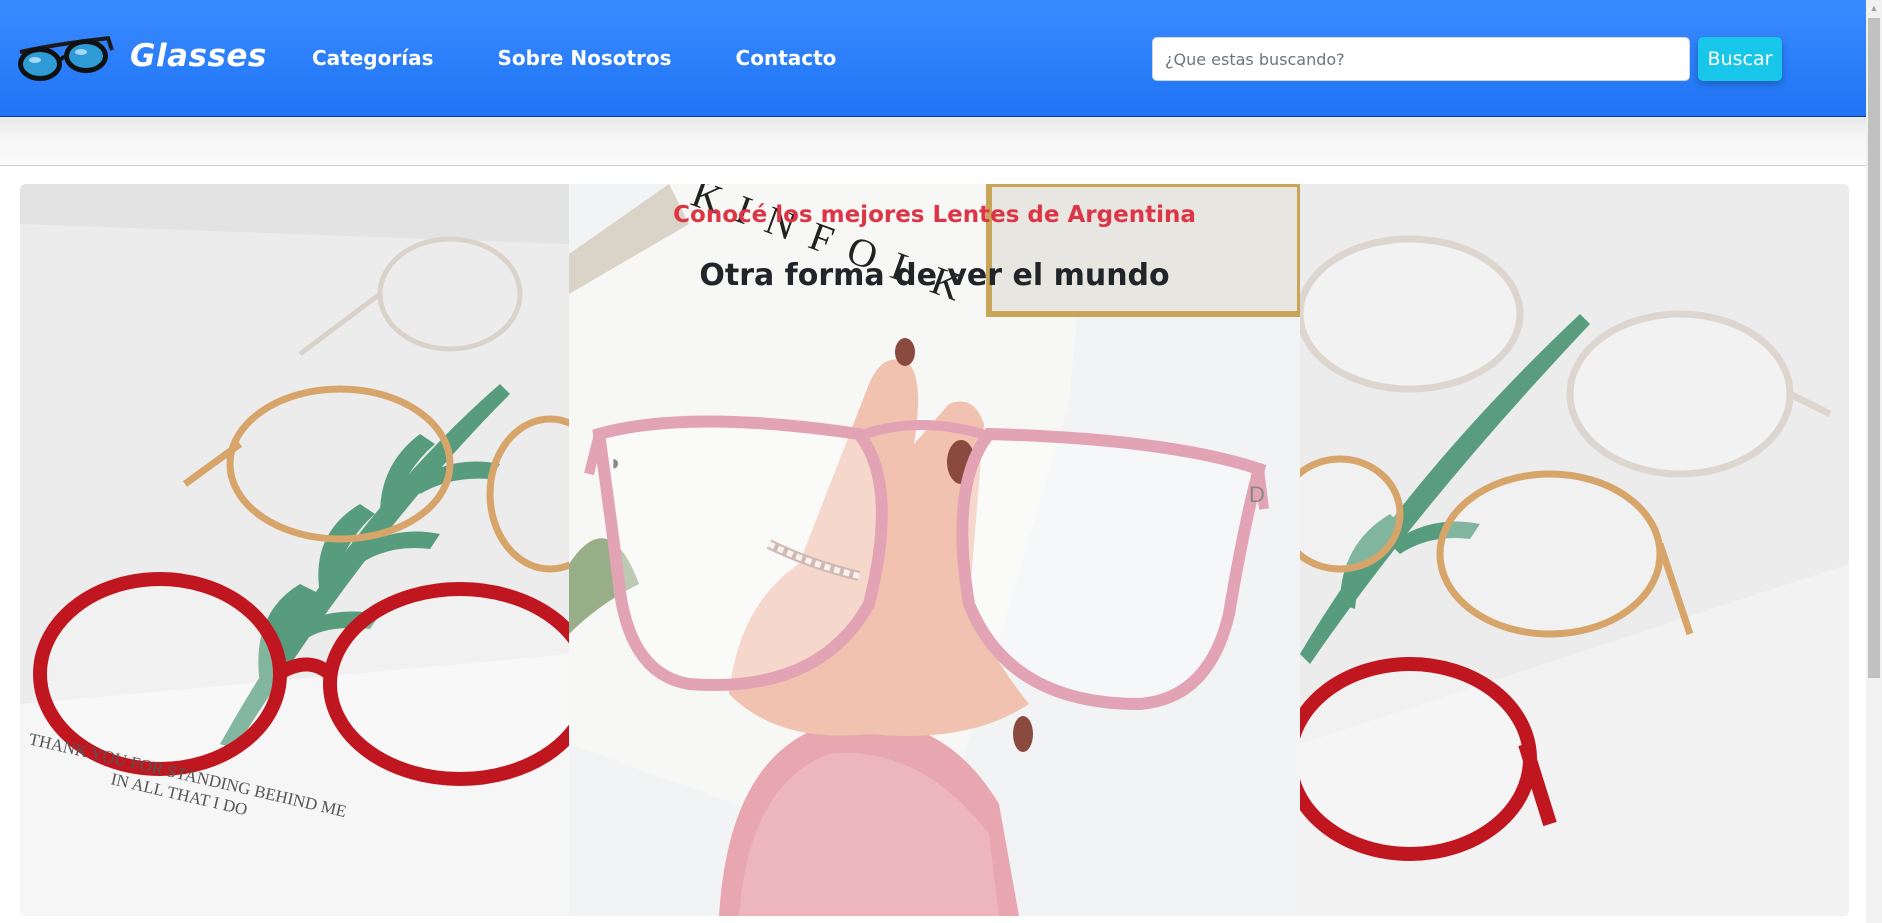 Image resolution: width=1882 pixels, height=923 pixels. I want to click on navbar-shadow-strip, so click(933, 141).